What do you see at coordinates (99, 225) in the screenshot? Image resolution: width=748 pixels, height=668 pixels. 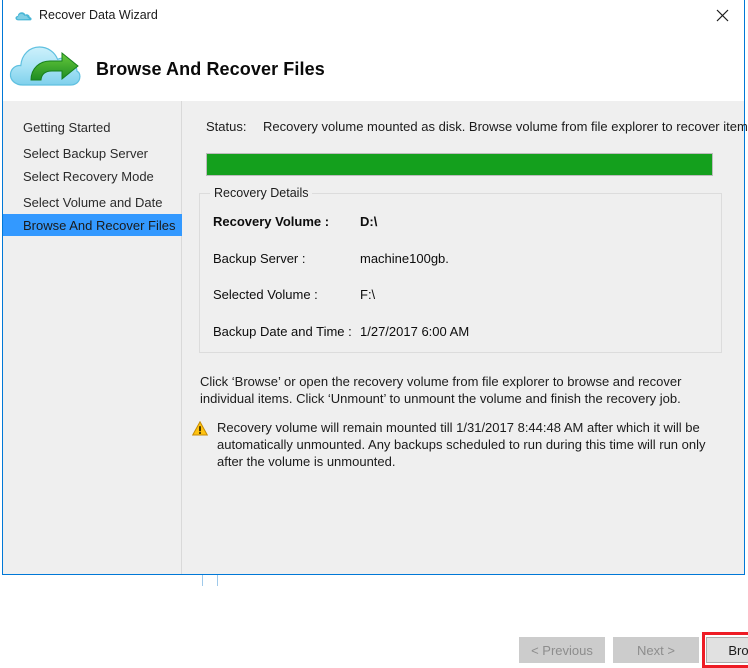 I see `sidebar-item-label: Browse And Recover Files` at bounding box center [99, 225].